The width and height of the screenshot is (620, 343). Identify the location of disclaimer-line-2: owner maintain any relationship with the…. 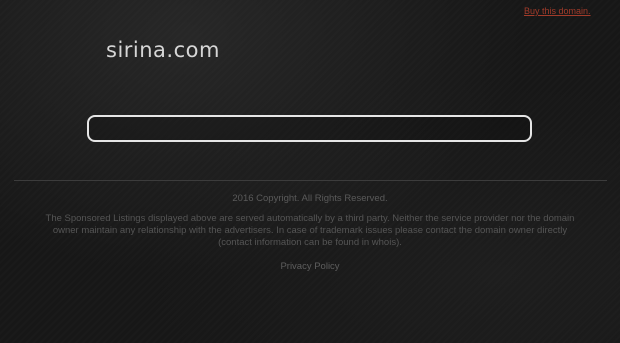
(310, 230).